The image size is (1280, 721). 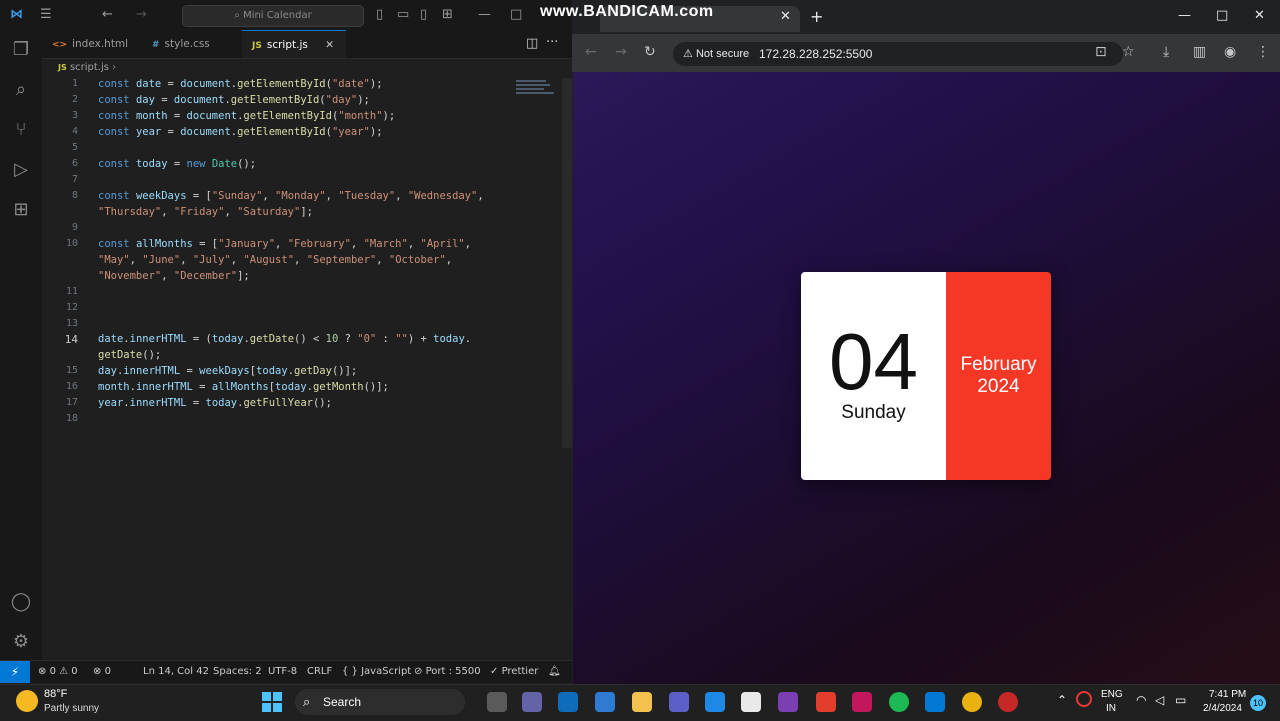 I want to click on weather-sun-icon, so click(x=27, y=701).